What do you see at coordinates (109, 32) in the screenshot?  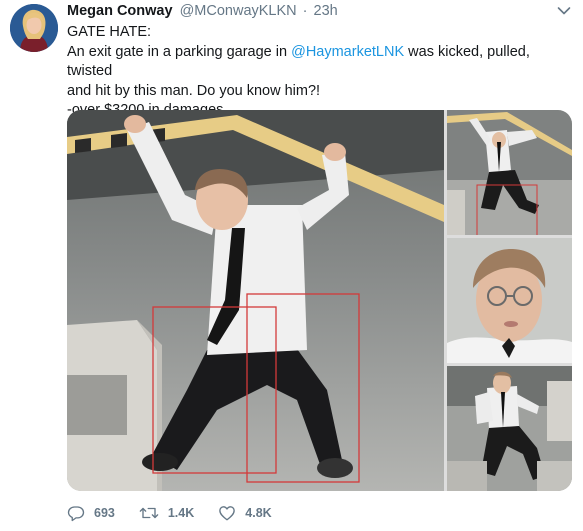 I see `tweet-text-line: GATE HATE:` at bounding box center [109, 32].